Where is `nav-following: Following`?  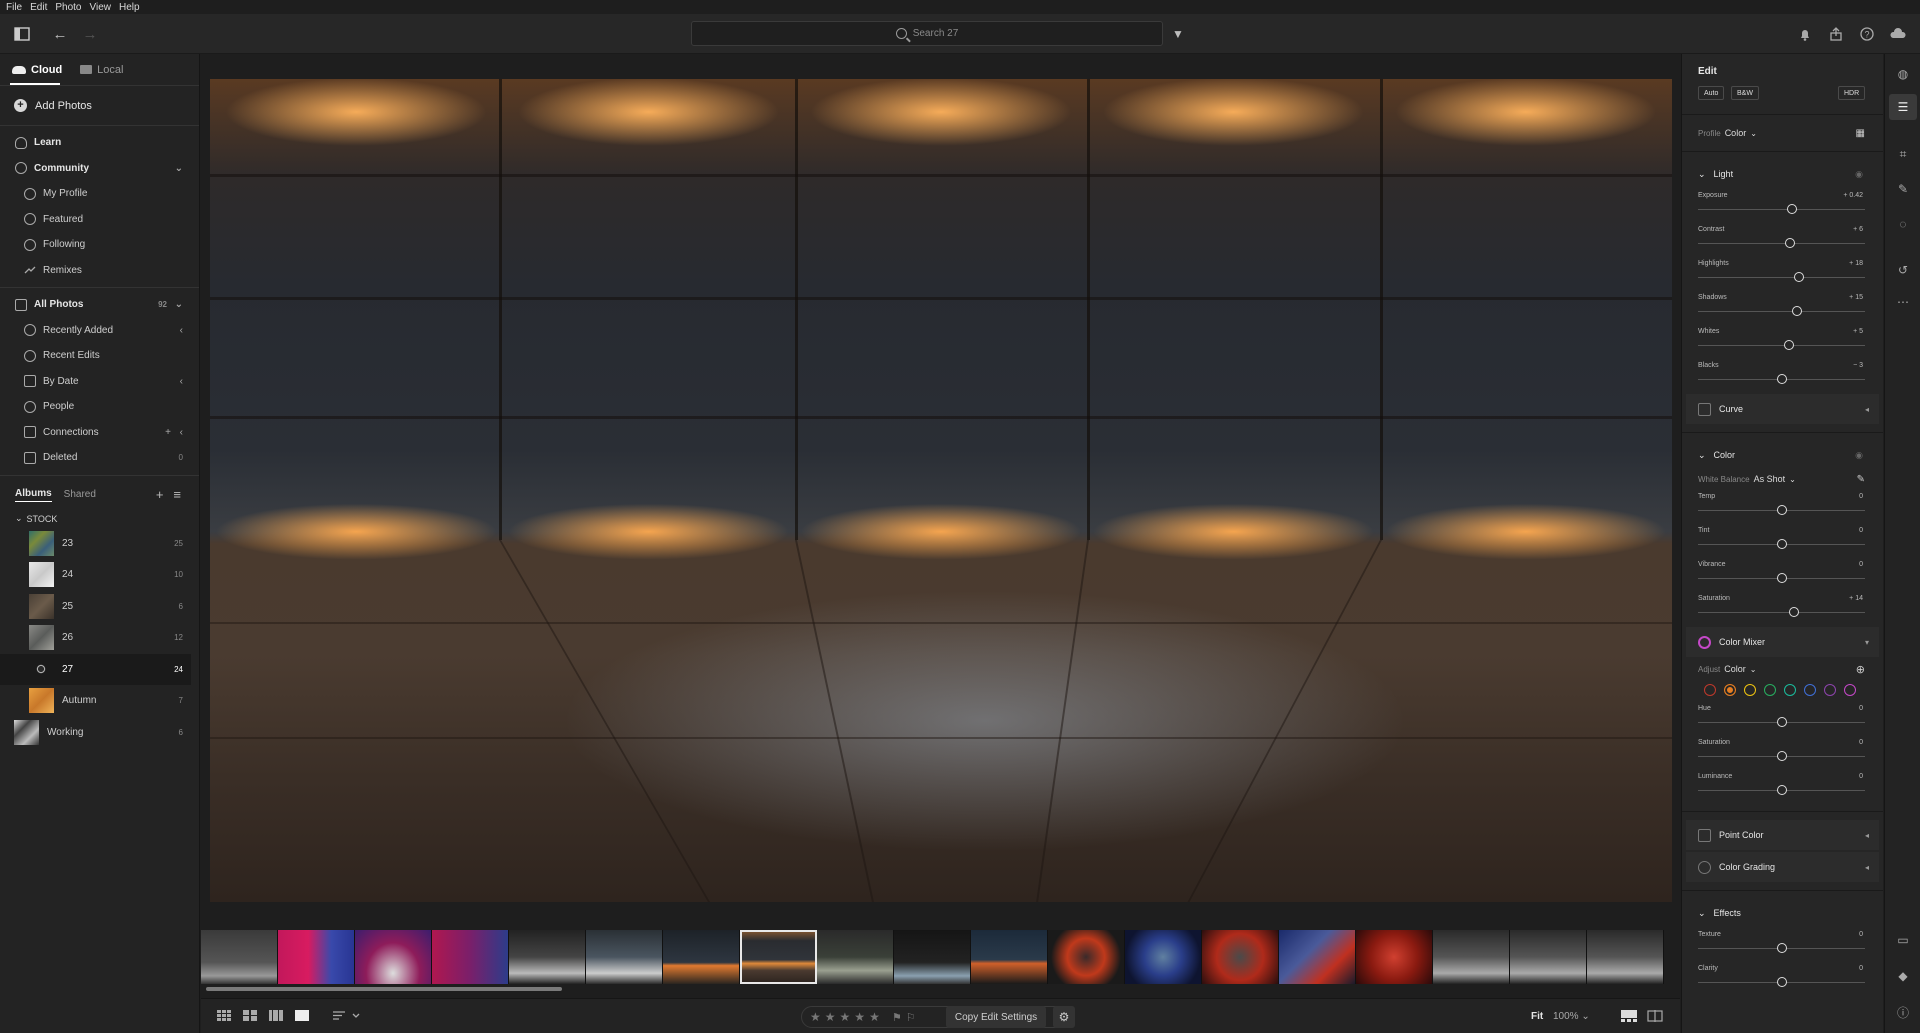
nav-following: Following is located at coordinates (99, 245).